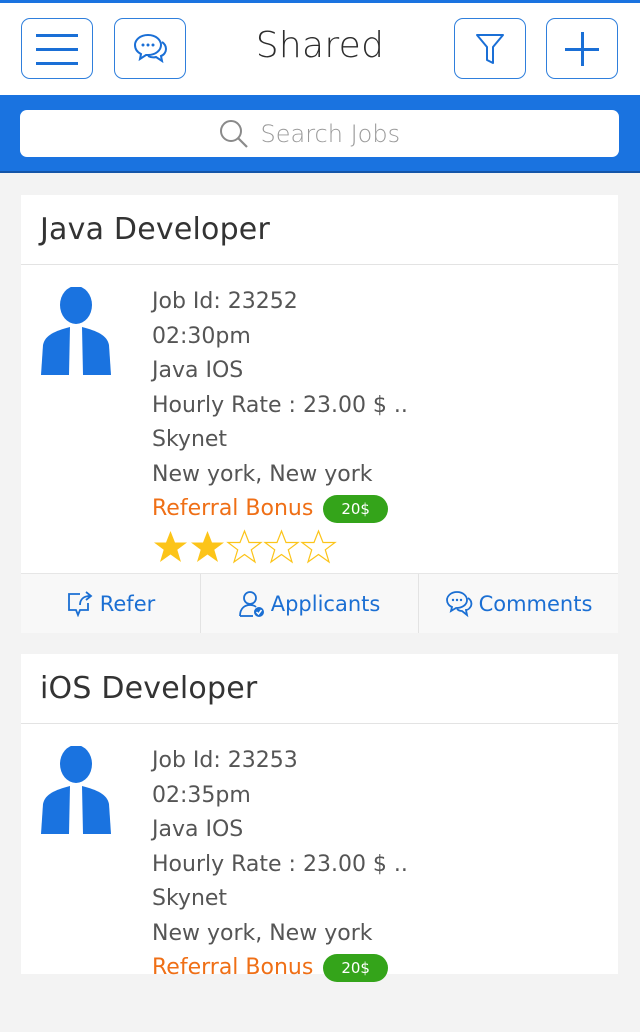  I want to click on search-box, so click(319, 133).